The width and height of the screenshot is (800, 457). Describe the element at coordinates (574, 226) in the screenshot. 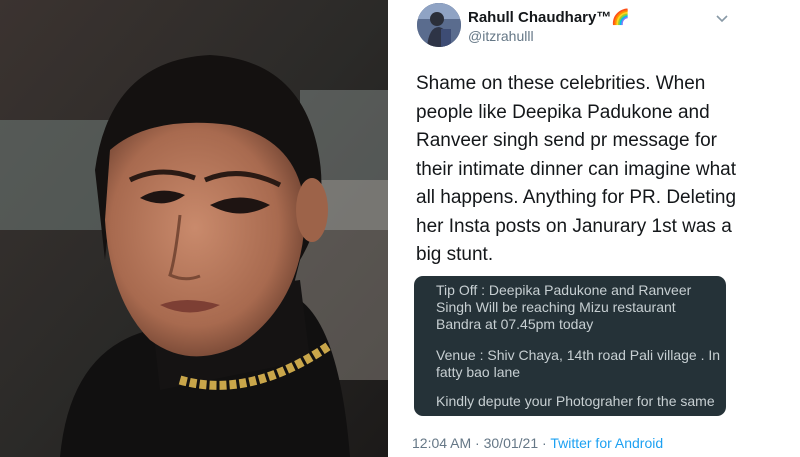

I see `tweet-text-line: her Insta posts on Janurary 1st was a` at that location.